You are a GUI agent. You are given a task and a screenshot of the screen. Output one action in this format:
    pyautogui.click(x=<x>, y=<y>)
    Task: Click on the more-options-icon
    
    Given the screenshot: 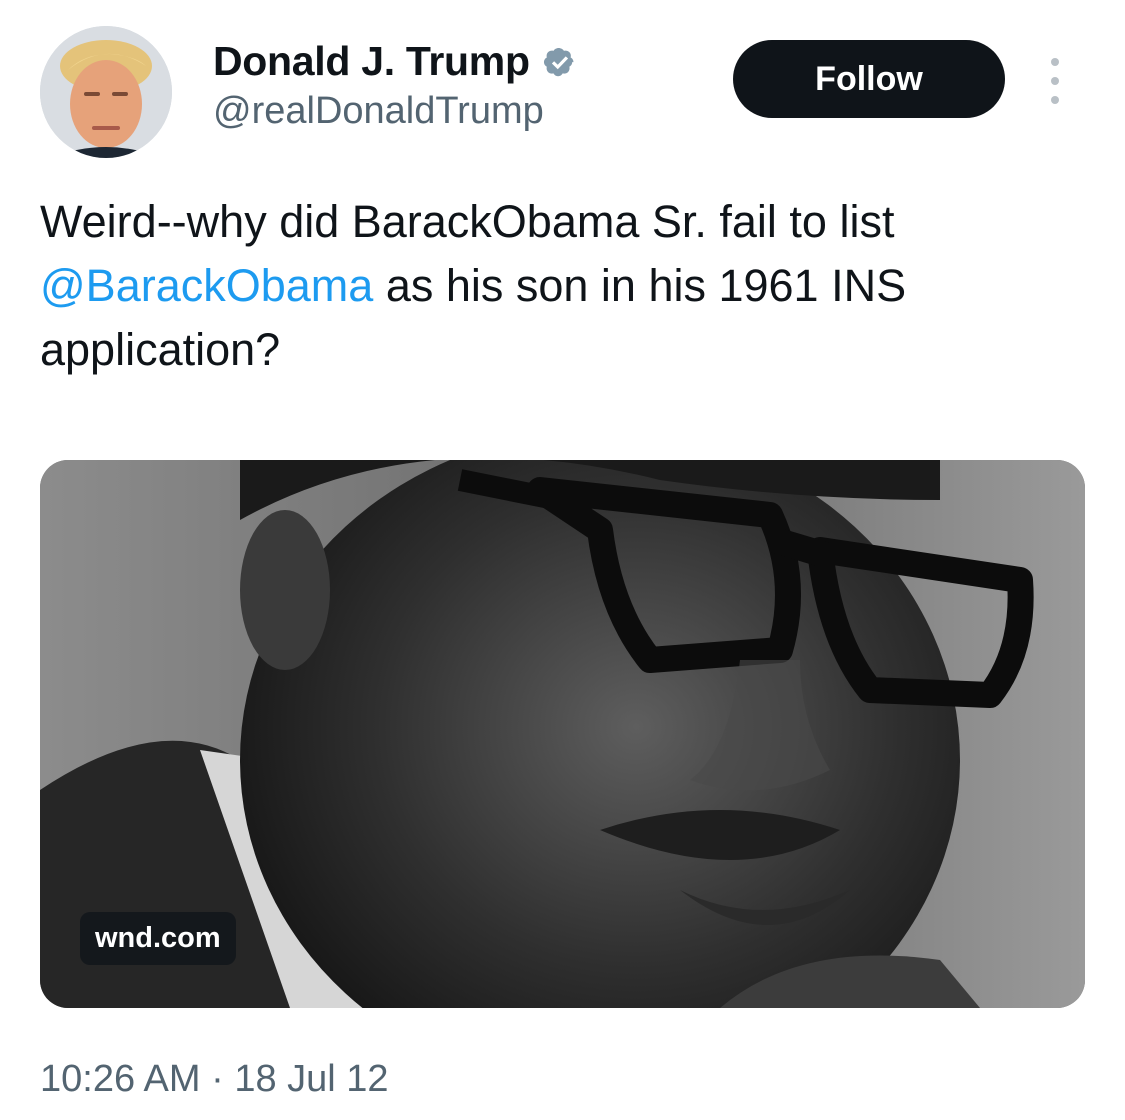 What is the action you would take?
    pyautogui.click(x=1055, y=81)
    